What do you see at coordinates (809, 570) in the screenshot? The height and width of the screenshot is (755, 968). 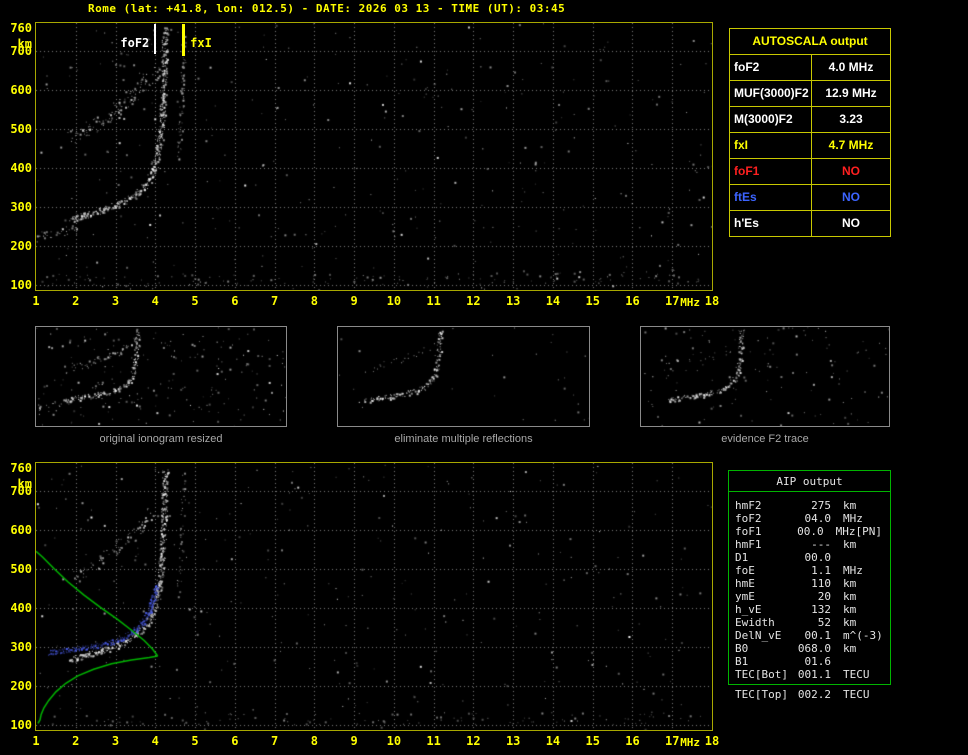 I see `aip-row-foe: foE 1.1 MHz` at bounding box center [809, 570].